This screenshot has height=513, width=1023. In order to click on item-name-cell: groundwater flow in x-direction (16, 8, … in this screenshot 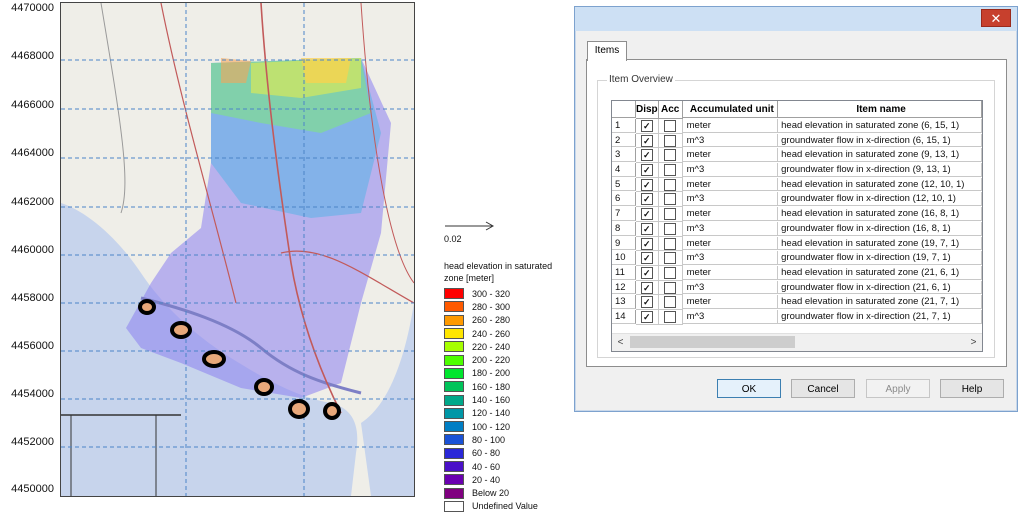, I will do `click(880, 228)`.